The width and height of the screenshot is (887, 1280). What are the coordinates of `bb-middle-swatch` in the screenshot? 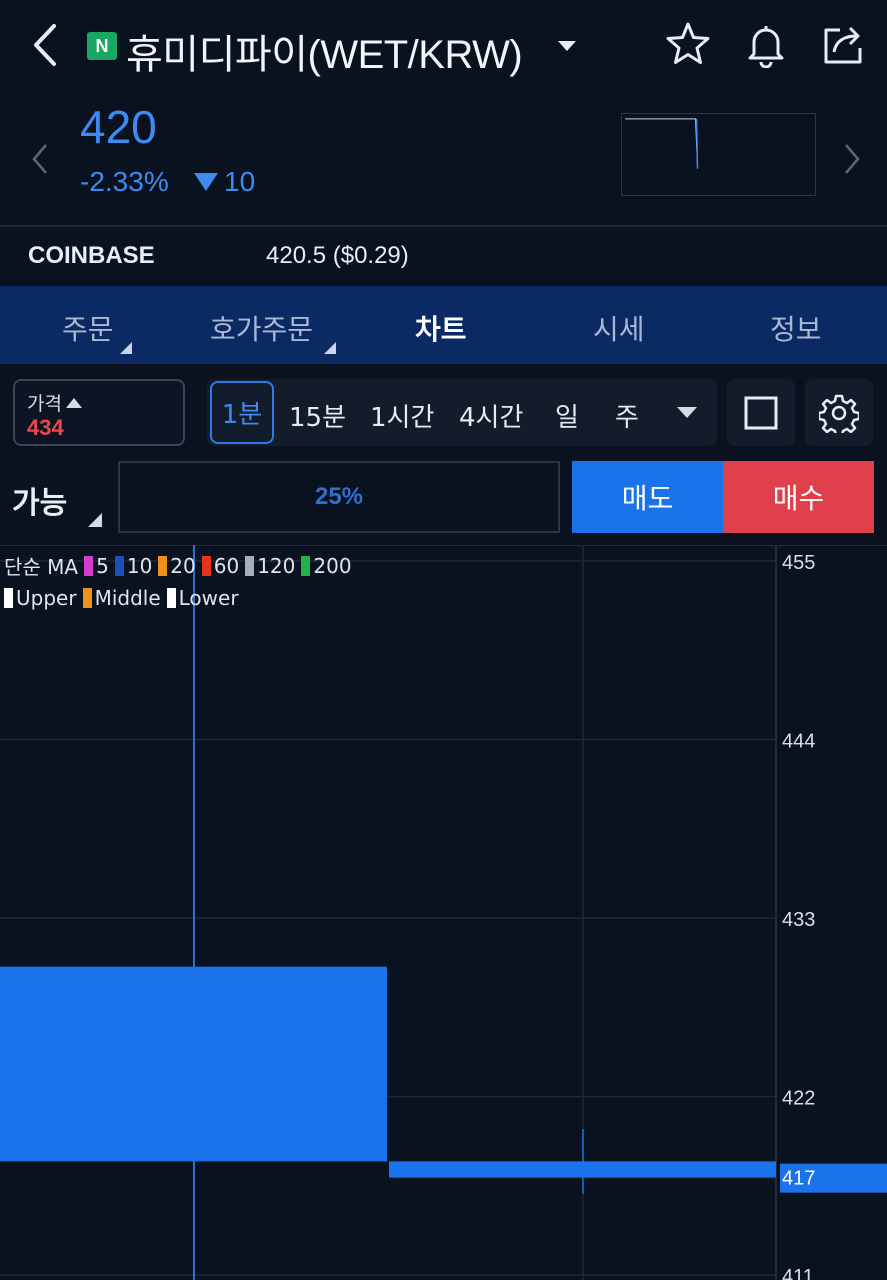 It's located at (87, 598).